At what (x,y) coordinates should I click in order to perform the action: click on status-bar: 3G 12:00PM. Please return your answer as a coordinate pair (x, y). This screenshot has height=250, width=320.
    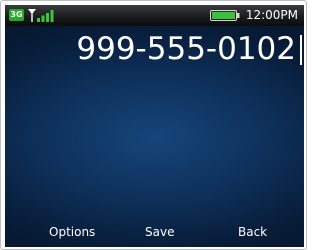
    Looking at the image, I should click on (154, 15).